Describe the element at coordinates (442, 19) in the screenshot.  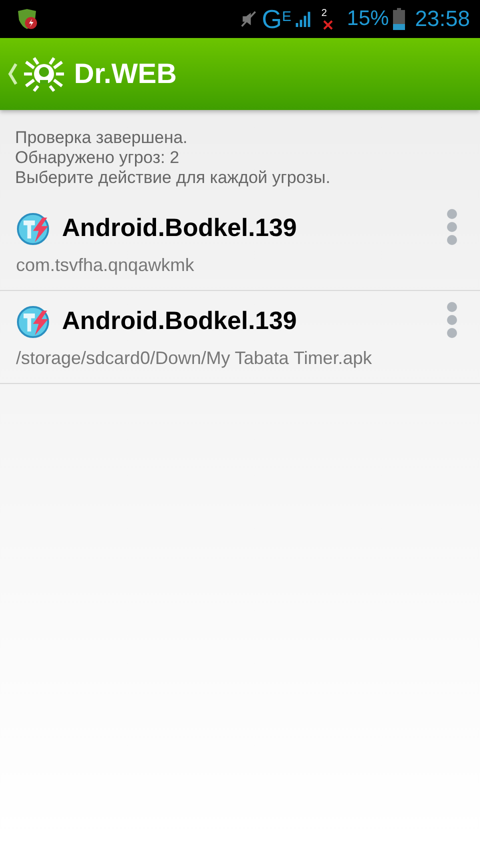
I see `clock: 23:58` at that location.